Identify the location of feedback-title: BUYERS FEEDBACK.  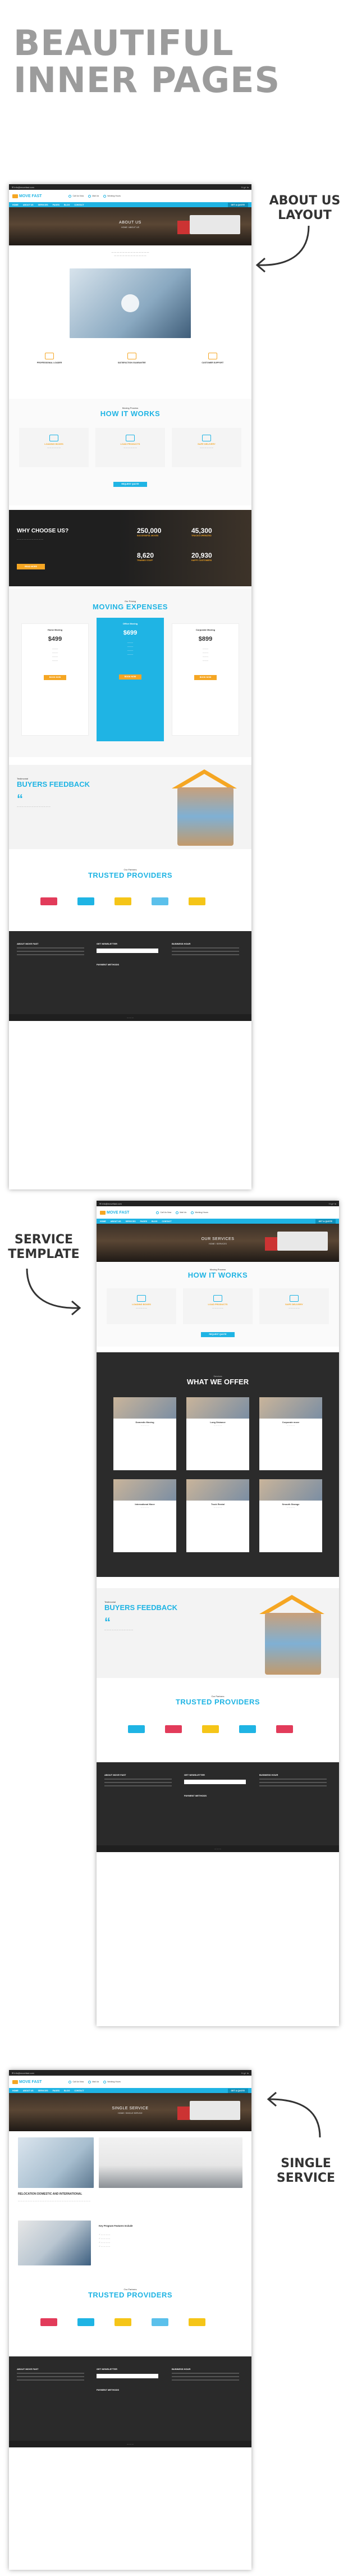
(53, 784).